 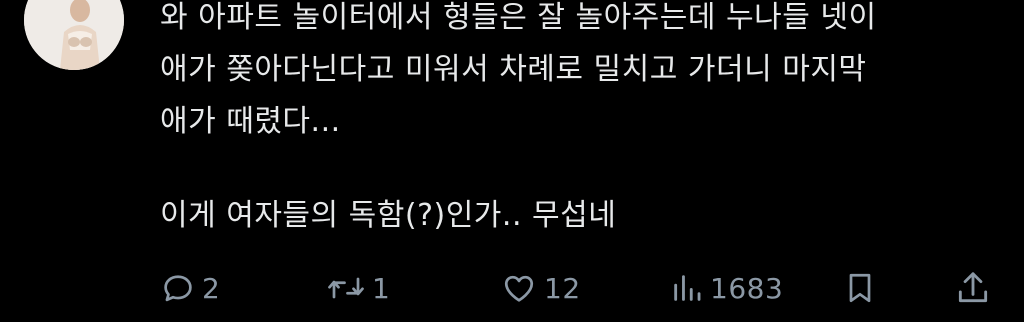 What do you see at coordinates (178, 288) in the screenshot?
I see `reply-icon` at bounding box center [178, 288].